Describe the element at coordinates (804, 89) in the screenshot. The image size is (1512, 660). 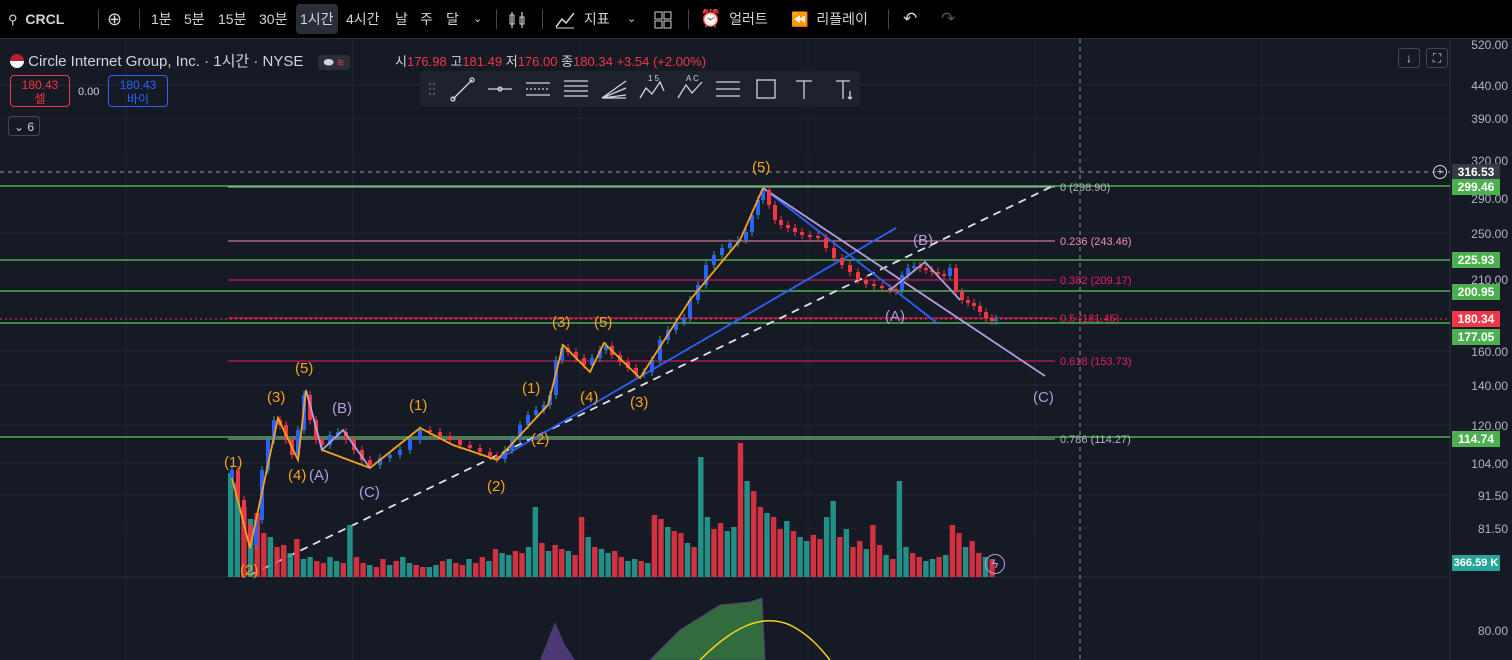
I see `text-icon` at that location.